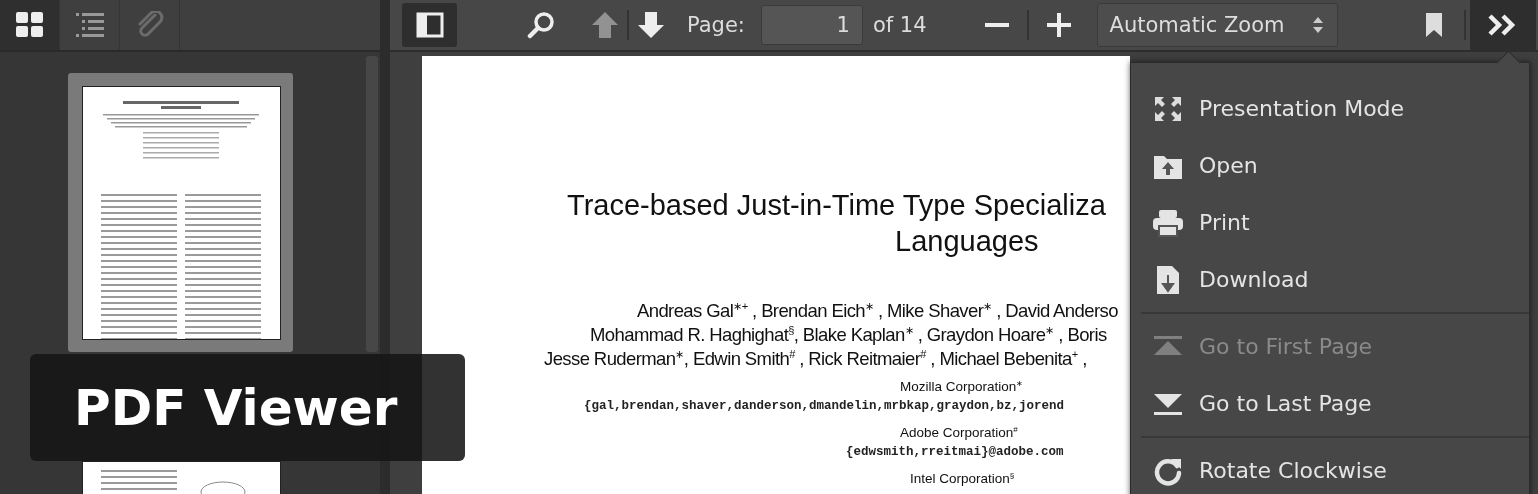  Describe the element at coordinates (1330, 108) in the screenshot. I see `menu-item: Presentation Mode` at that location.